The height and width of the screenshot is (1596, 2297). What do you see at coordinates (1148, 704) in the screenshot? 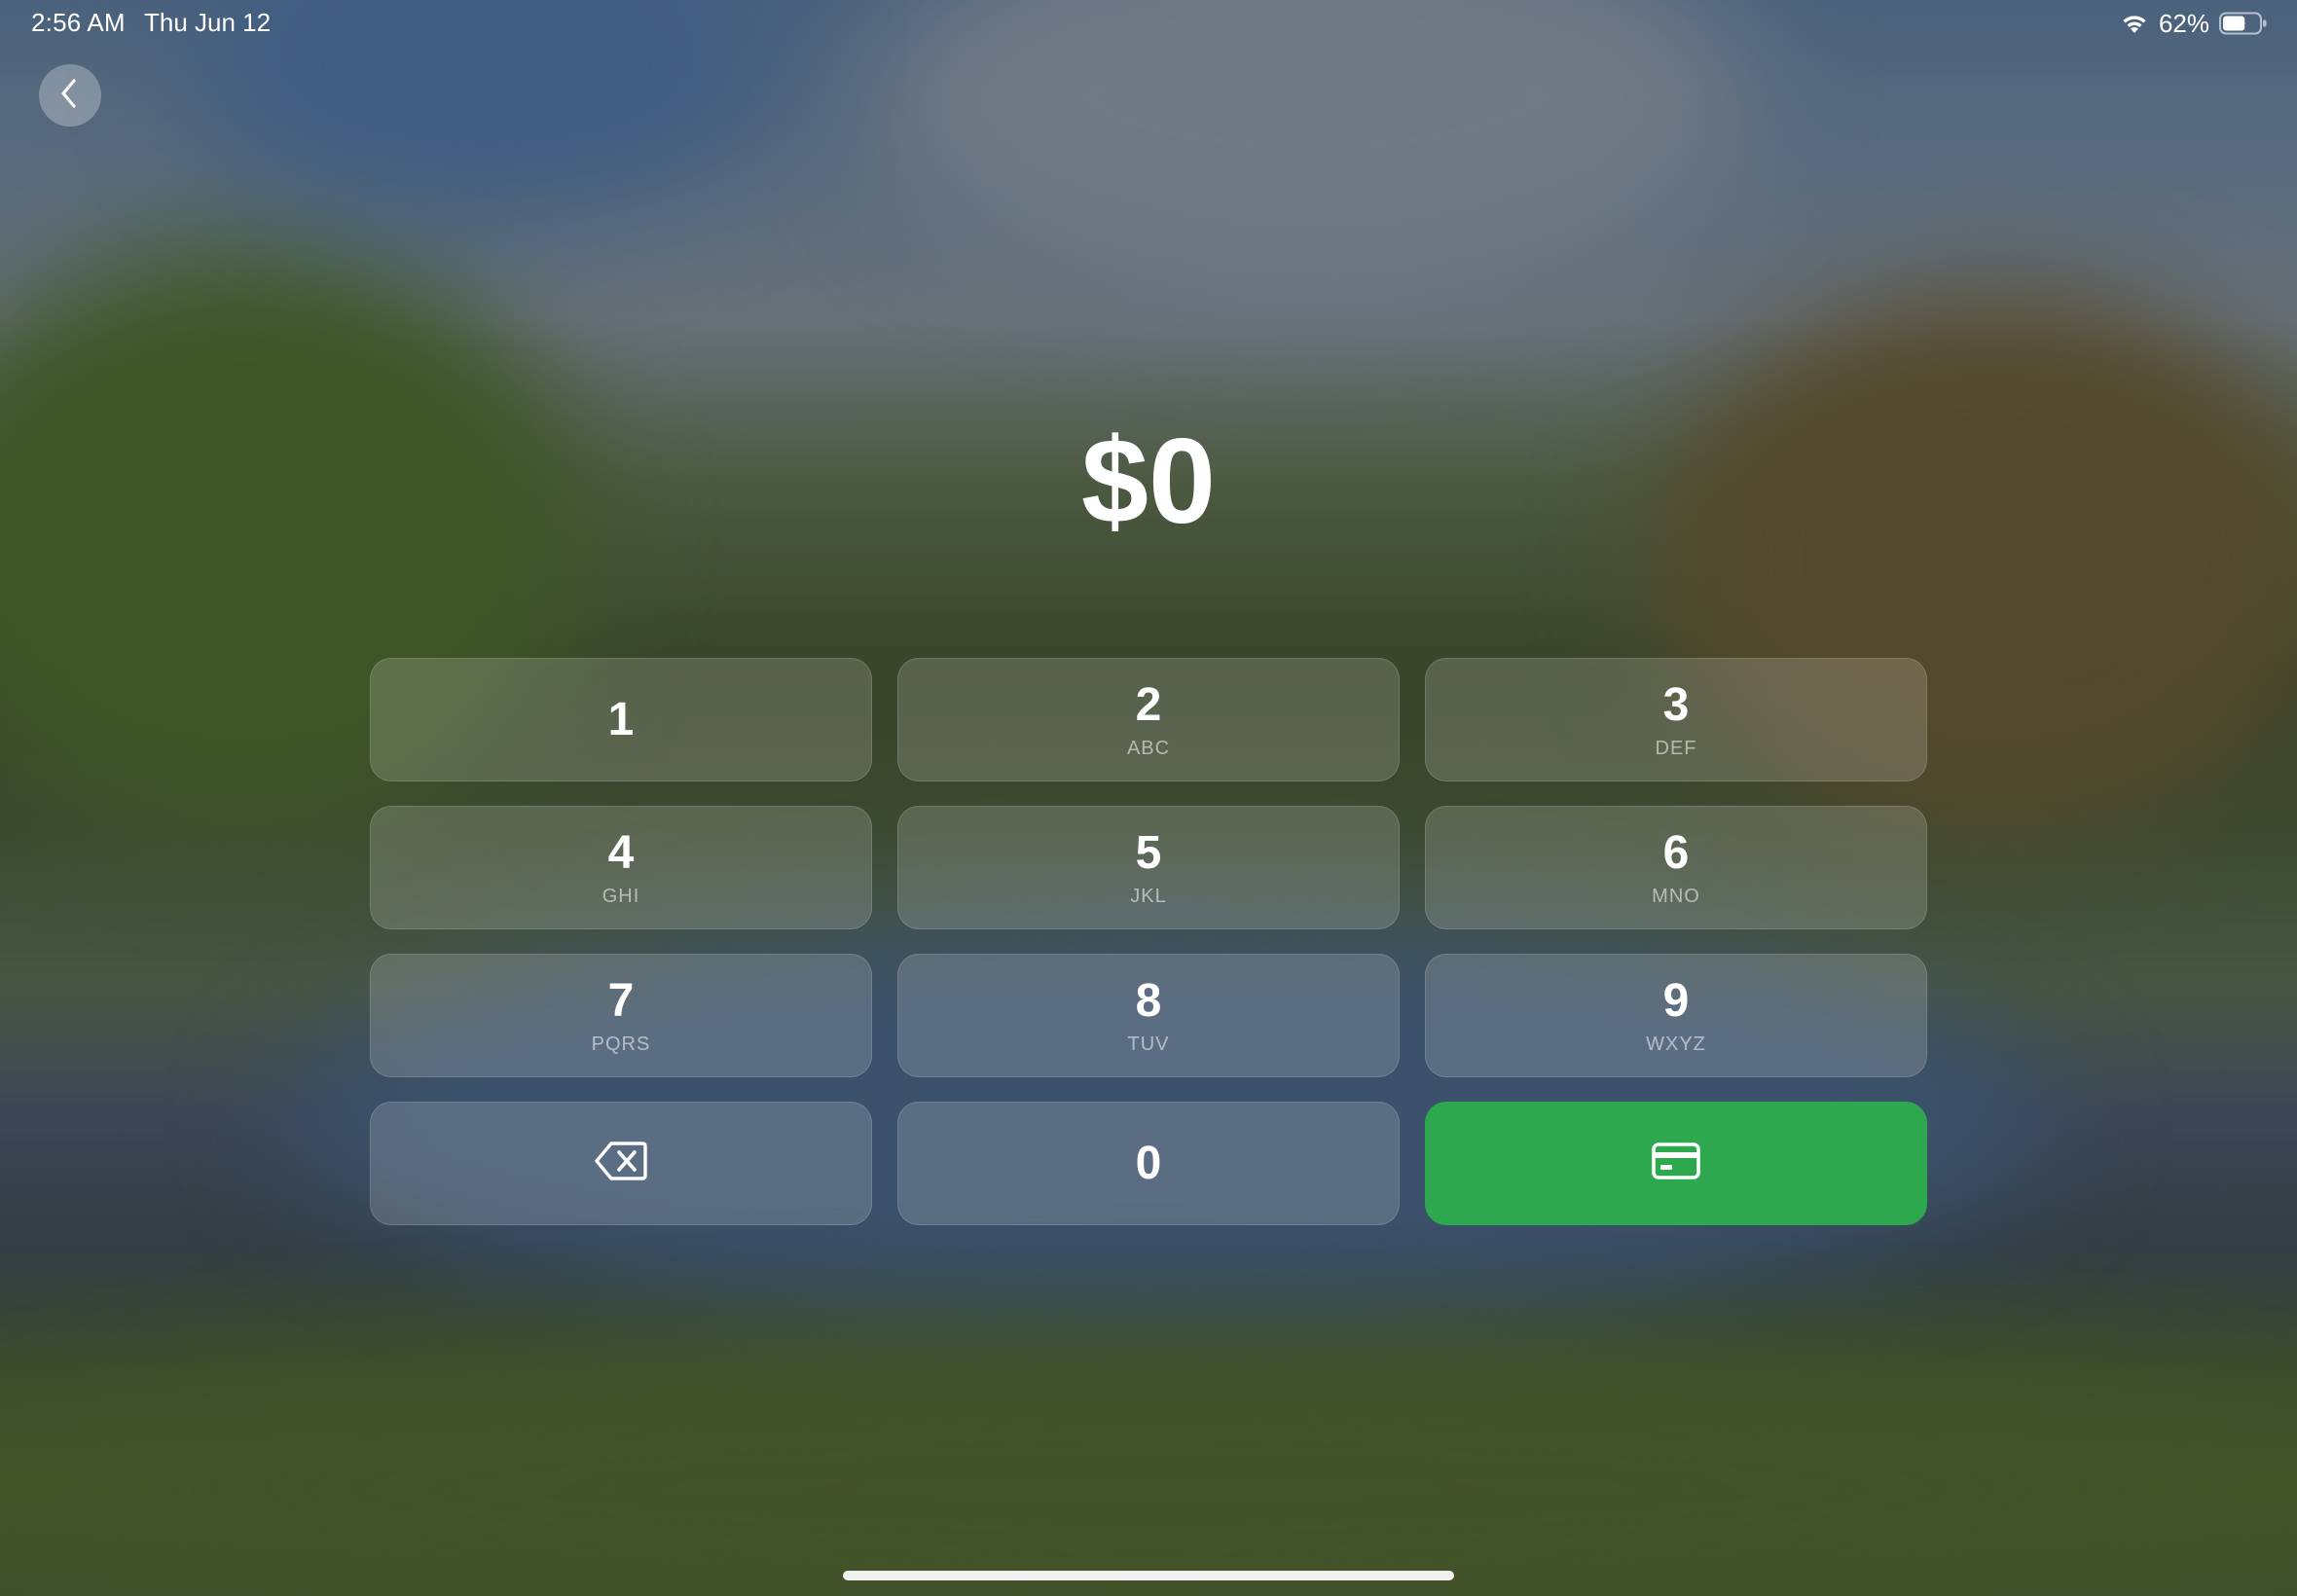
I see `key-digit: 2` at bounding box center [1148, 704].